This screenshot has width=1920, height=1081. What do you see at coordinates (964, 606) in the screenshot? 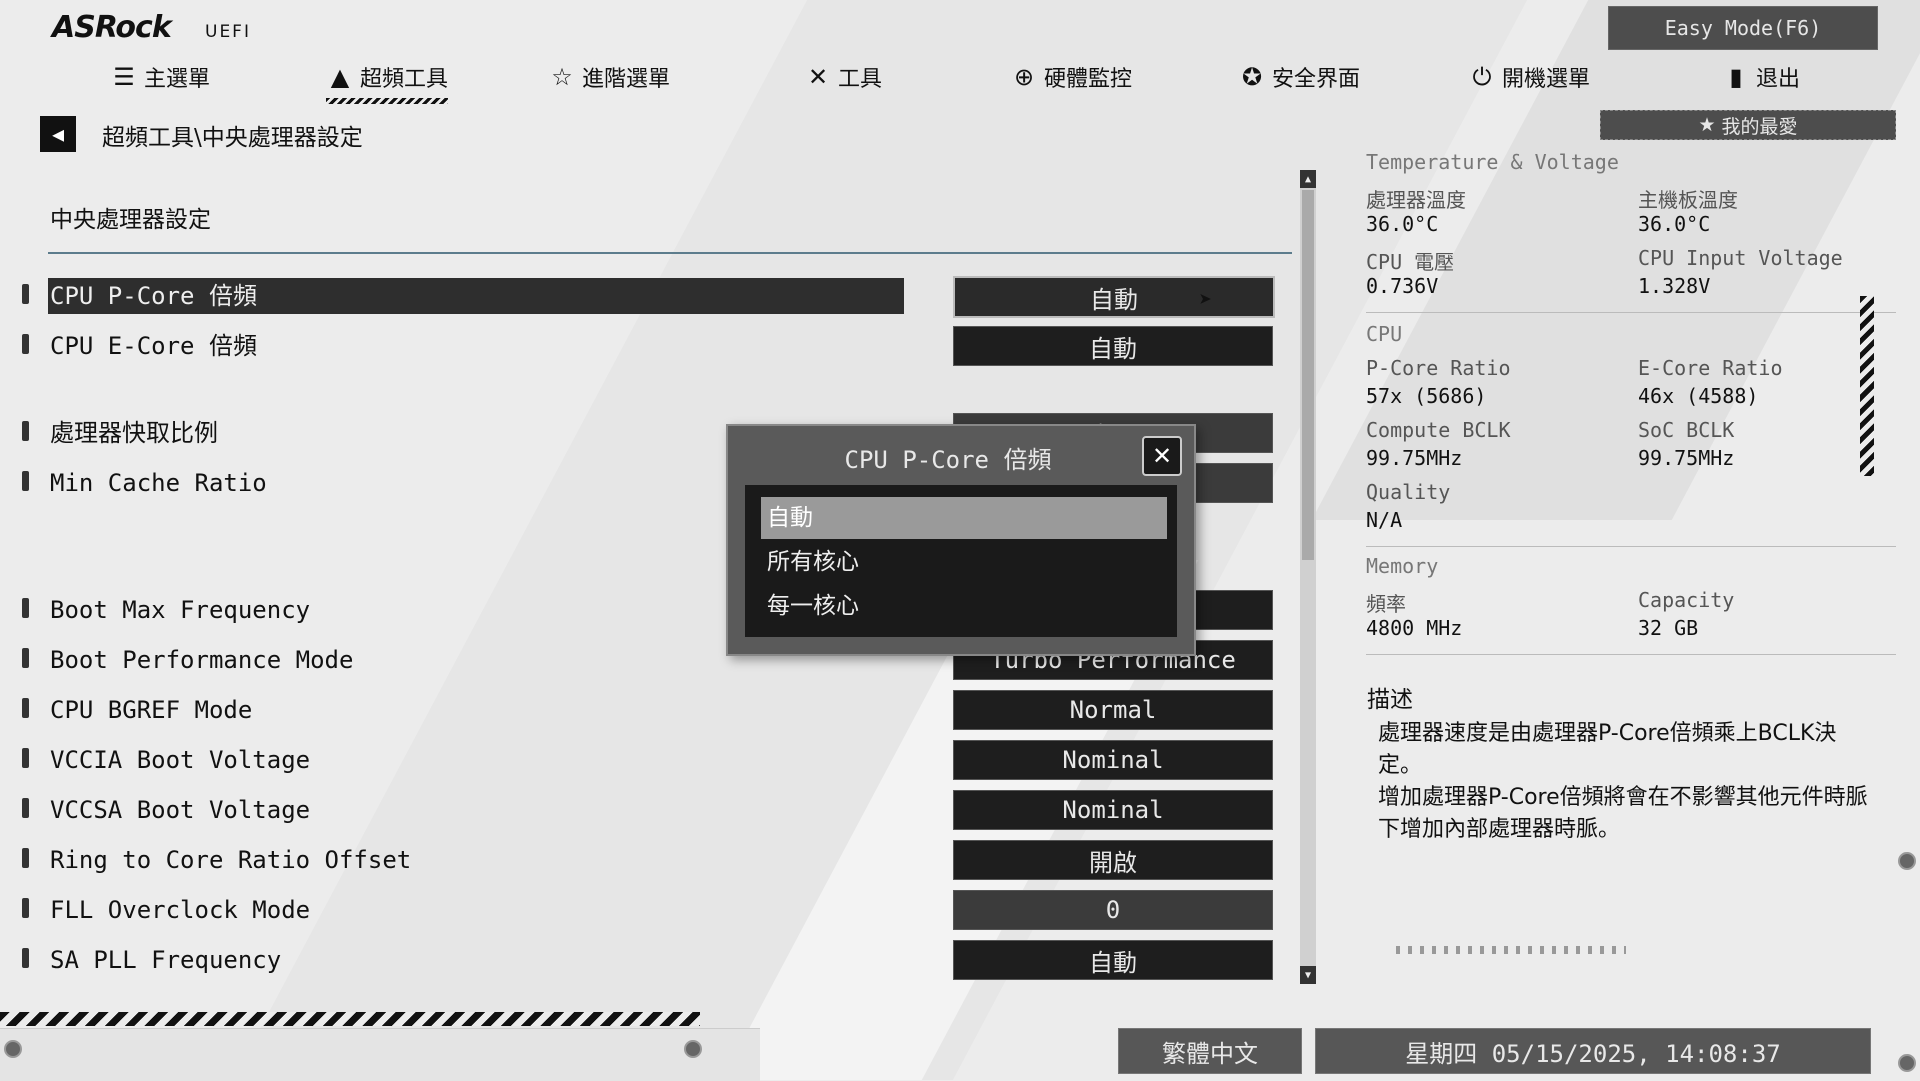
I see `popup-option: 每一核心` at bounding box center [964, 606].